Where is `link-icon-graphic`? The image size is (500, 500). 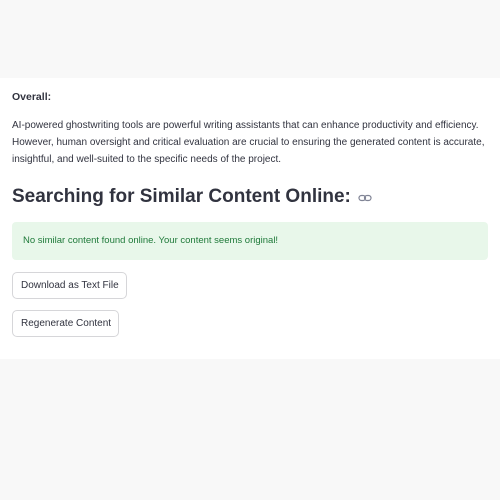
link-icon-graphic is located at coordinates (365, 198).